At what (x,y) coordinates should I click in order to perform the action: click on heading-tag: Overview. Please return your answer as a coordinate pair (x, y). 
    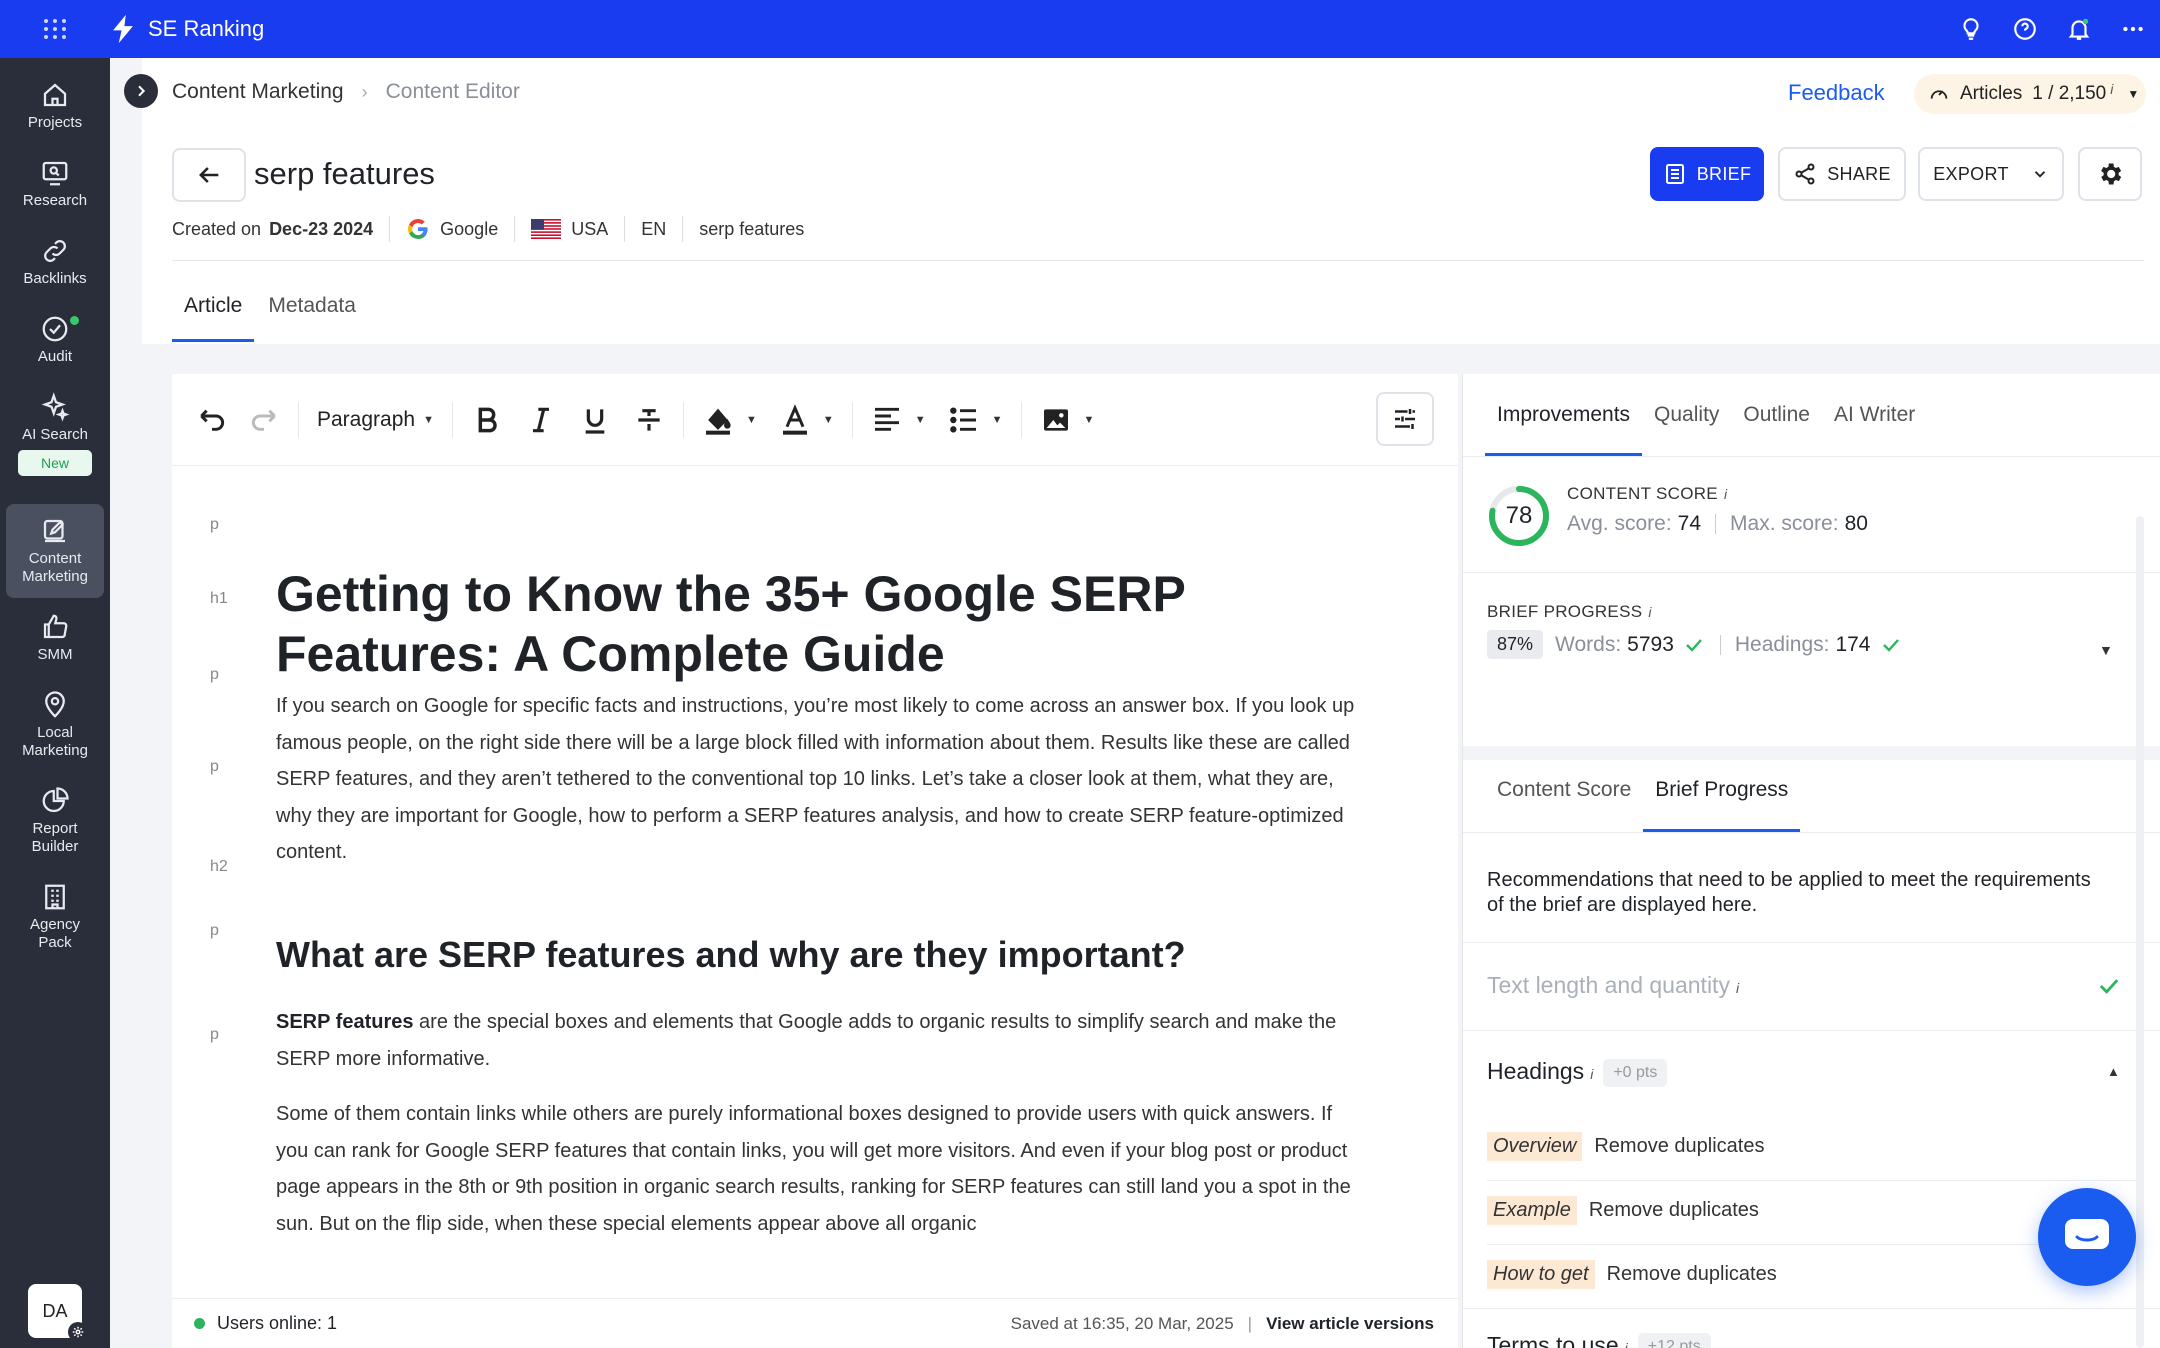
    Looking at the image, I should click on (1535, 1146).